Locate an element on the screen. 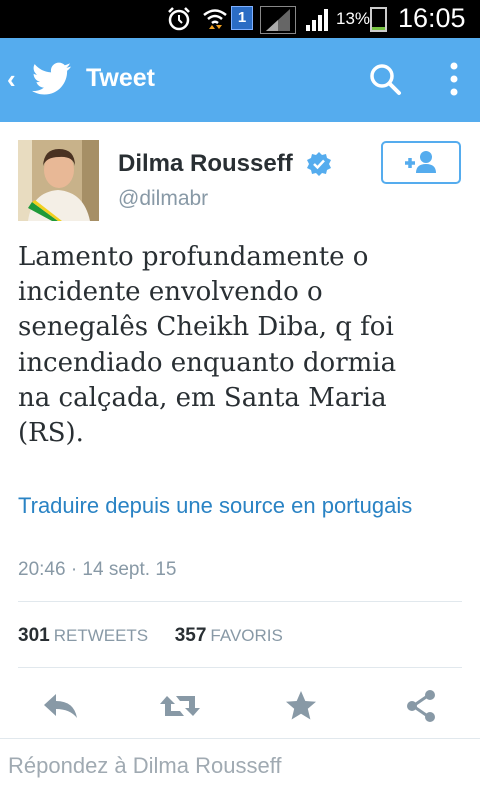  favorite-button is located at coordinates (303, 706).